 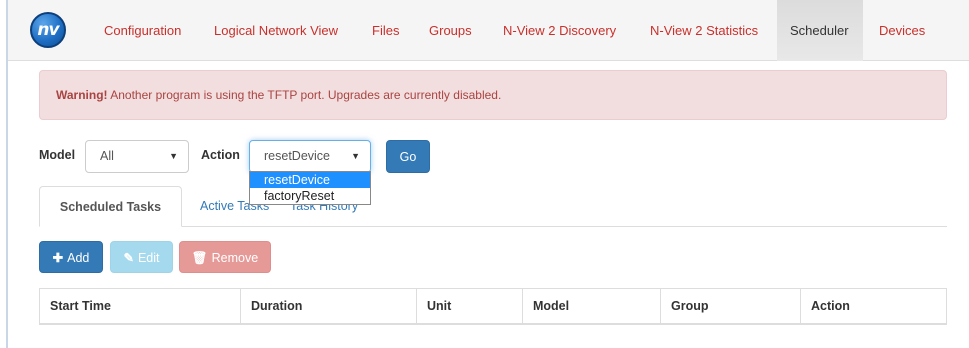 What do you see at coordinates (310, 180) in the screenshot?
I see `action-option-resetdevice: resetDevice` at bounding box center [310, 180].